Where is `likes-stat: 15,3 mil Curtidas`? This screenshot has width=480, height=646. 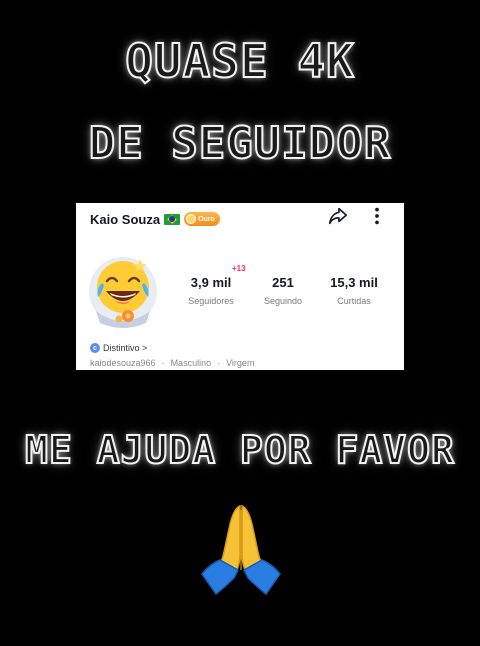
likes-stat: 15,3 mil Curtidas is located at coordinates (354, 290).